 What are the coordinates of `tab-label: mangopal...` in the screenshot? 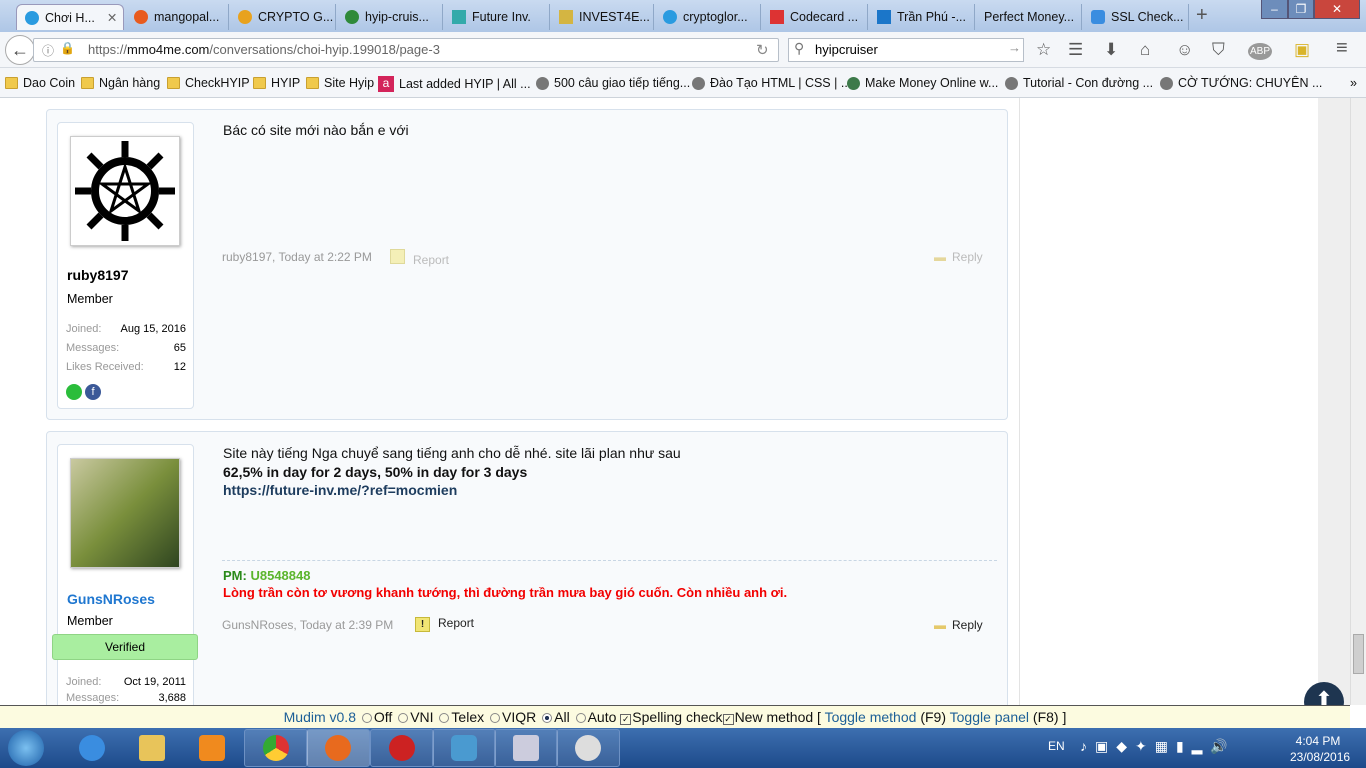 It's located at (187, 17).